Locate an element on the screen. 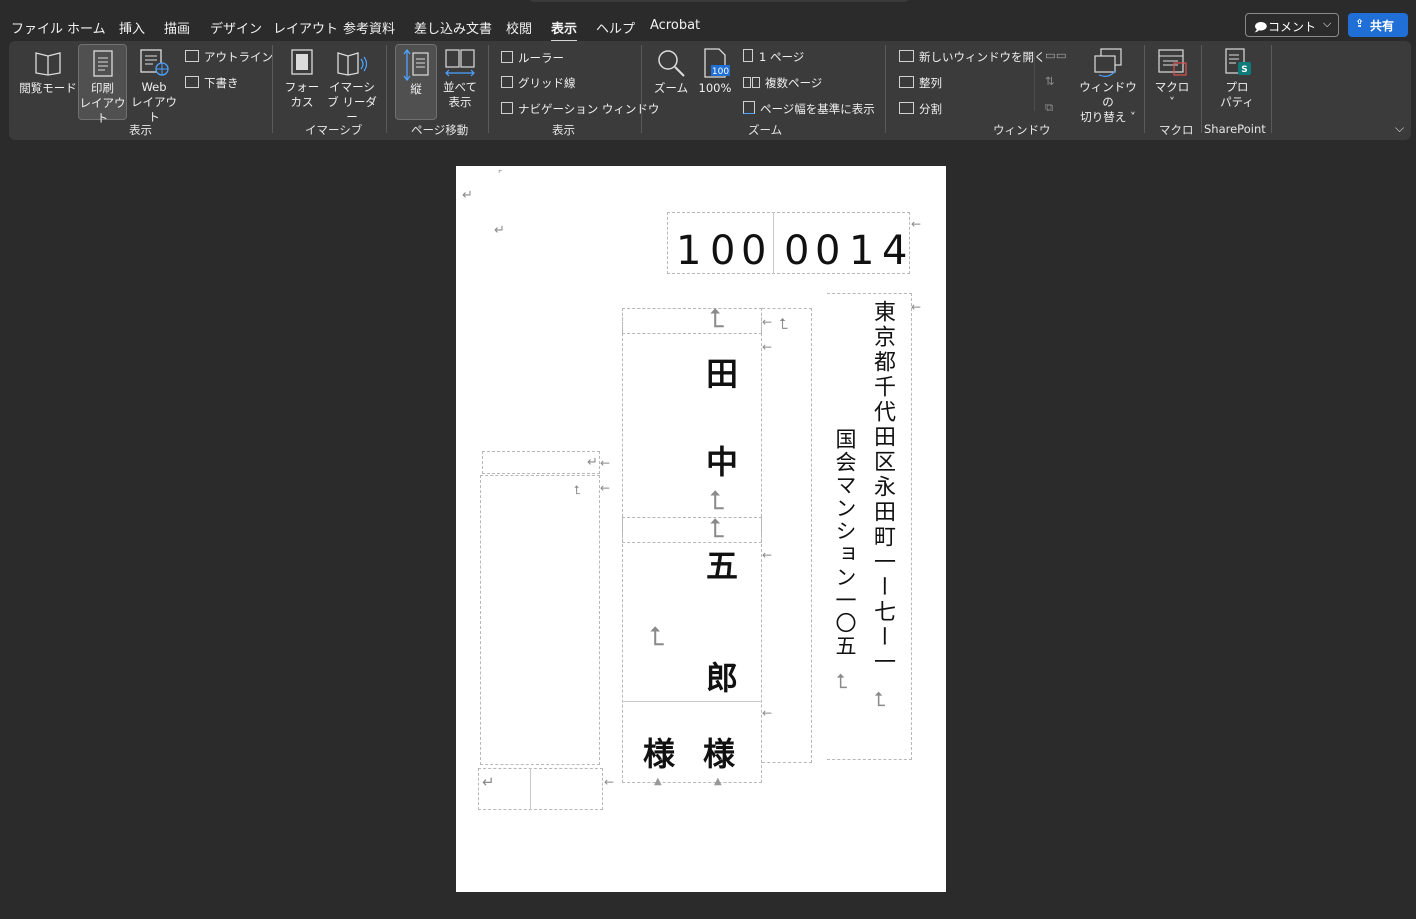 This screenshot has width=1416, height=919. tab-layout: レイアウト is located at coordinates (305, 27).